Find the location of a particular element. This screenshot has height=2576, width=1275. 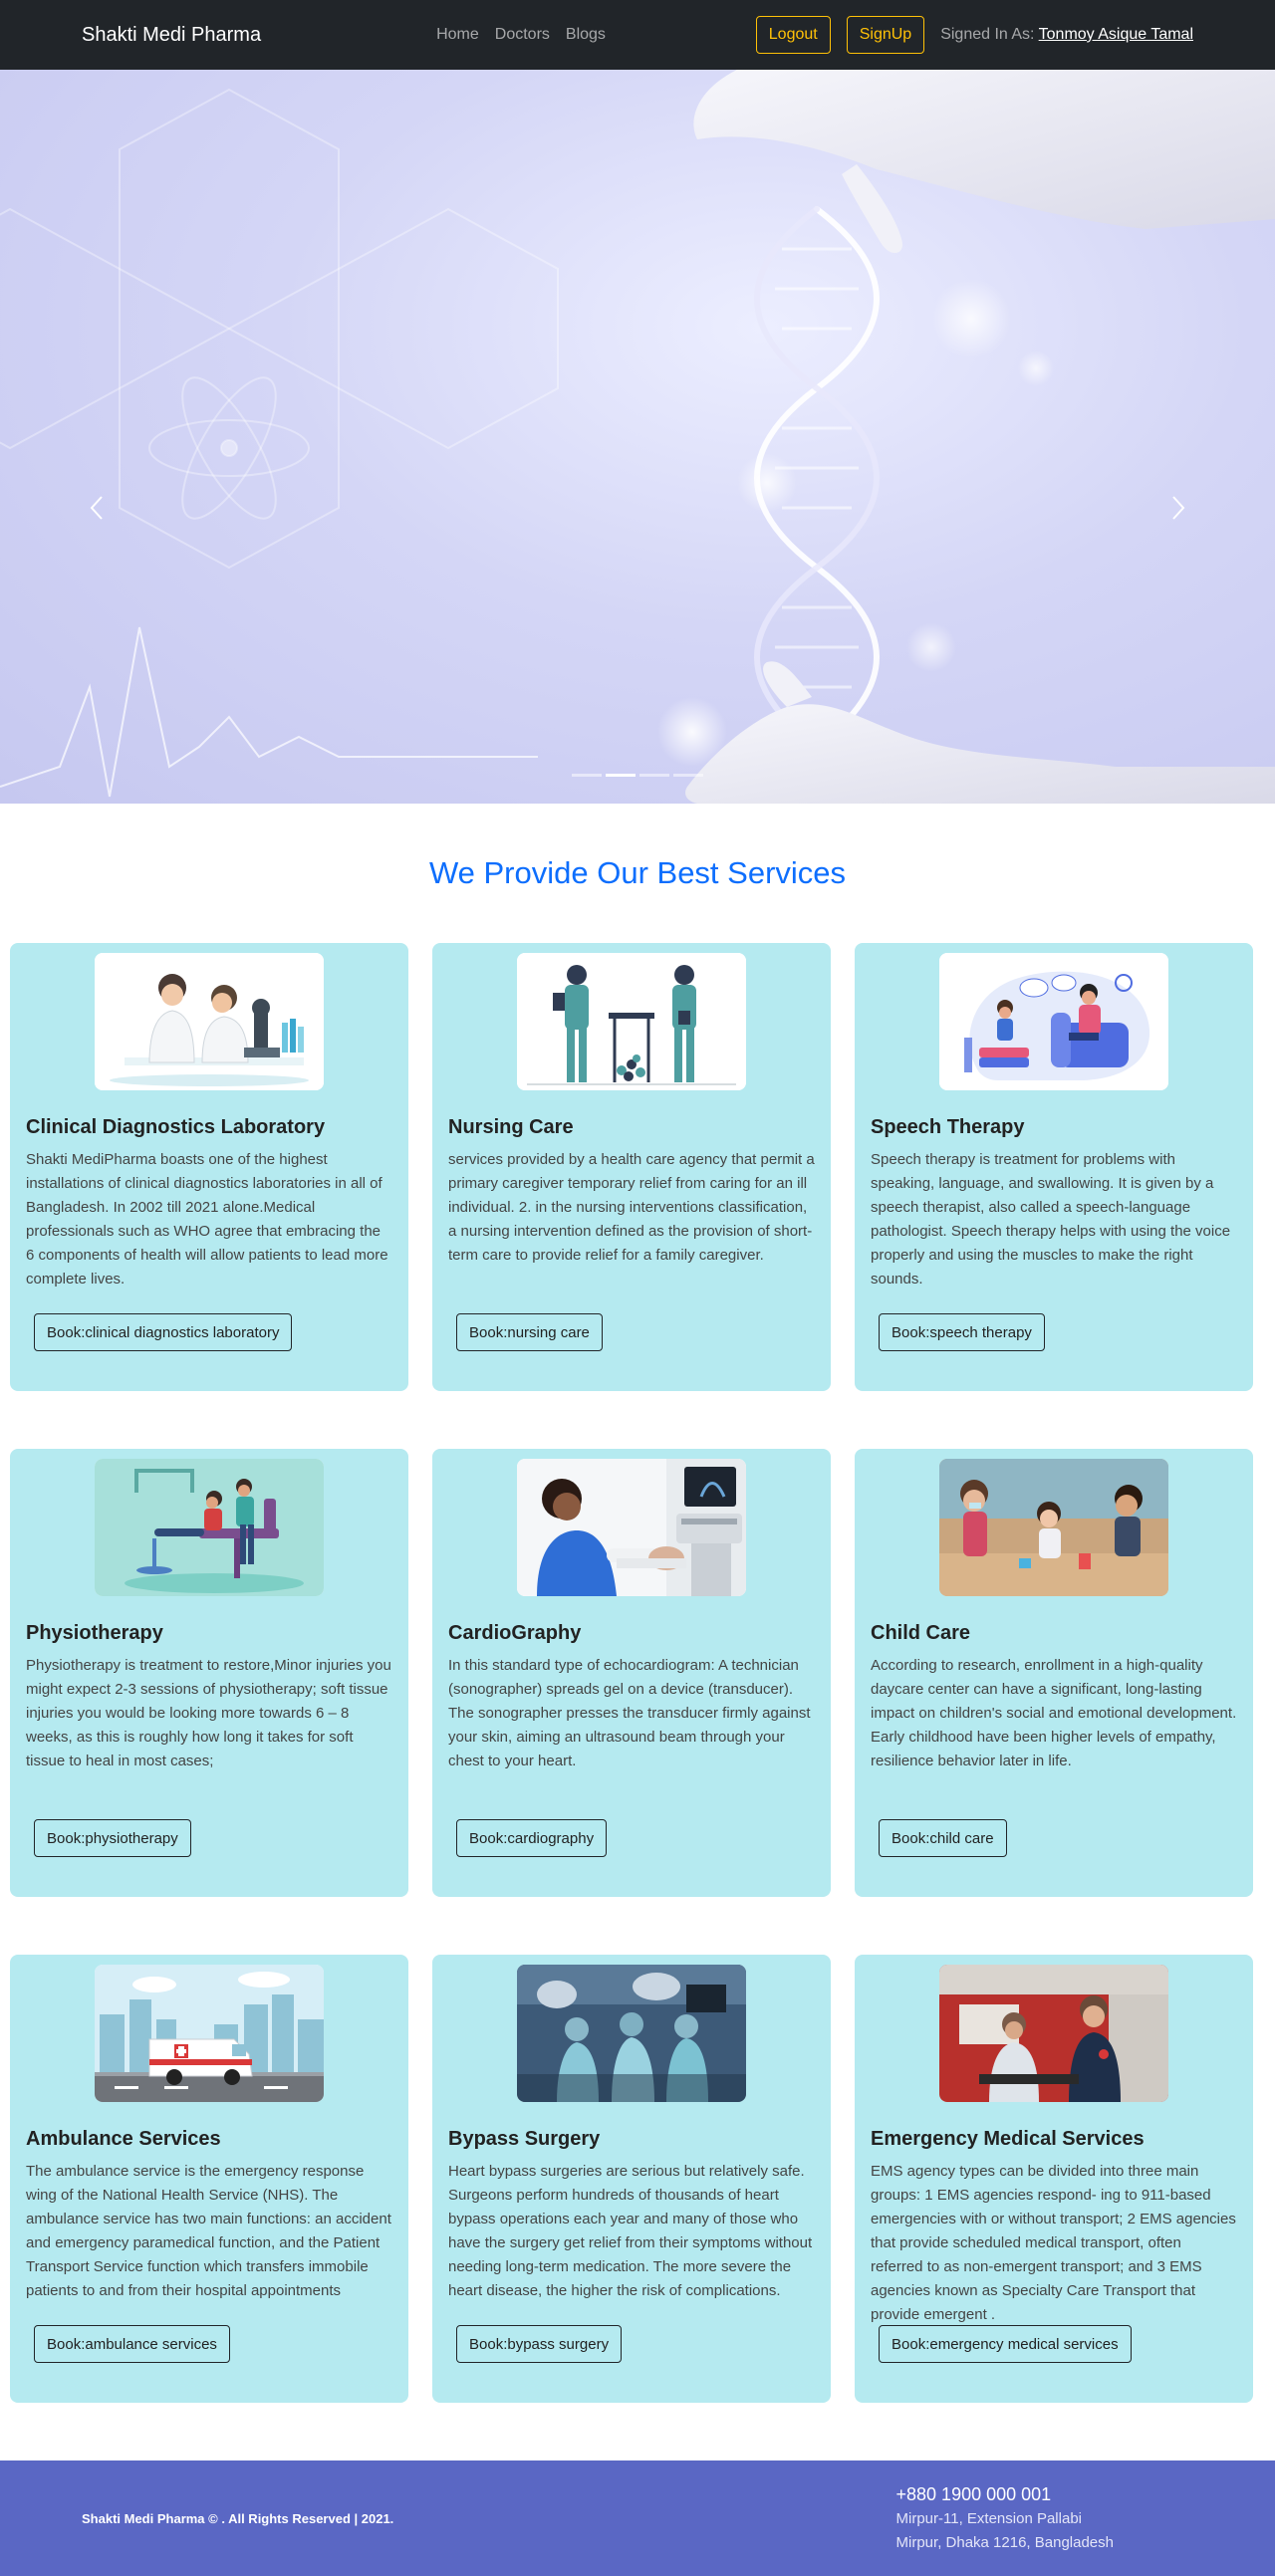

book-bypass-surgery-button: Book:bypass surgery is located at coordinates (539, 2344).